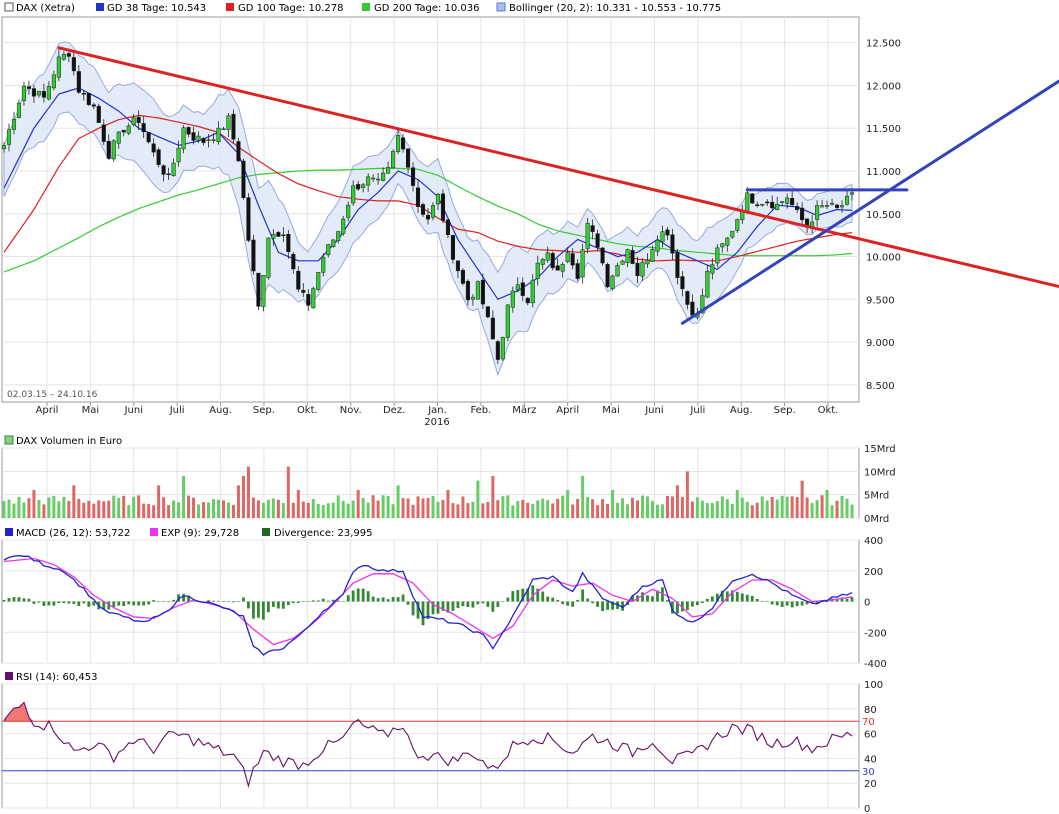  I want to click on price-y-tick: 8.500, so click(880, 386).